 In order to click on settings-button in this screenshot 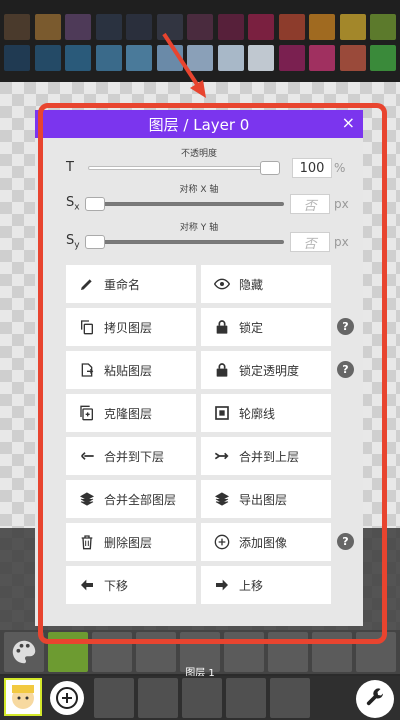, I will do `click(375, 699)`.